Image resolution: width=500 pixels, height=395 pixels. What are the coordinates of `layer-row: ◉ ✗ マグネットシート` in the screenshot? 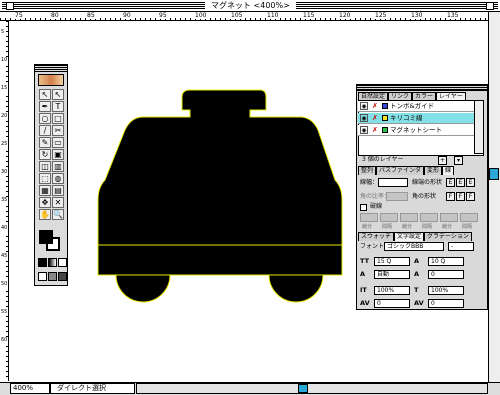 It's located at (421, 130).